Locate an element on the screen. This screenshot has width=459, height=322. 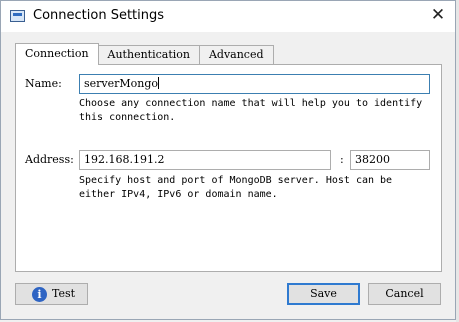
save-button: Save is located at coordinates (323, 294).